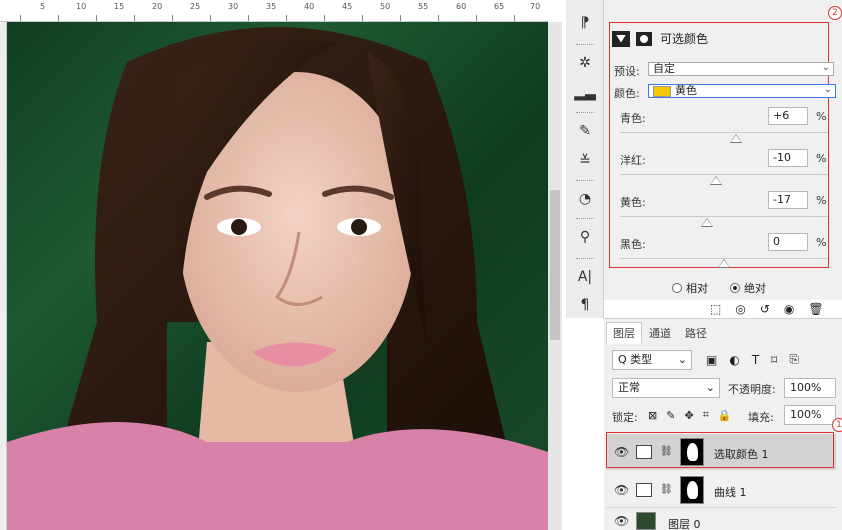 Image resolution: width=842 pixels, height=530 pixels. Describe the element at coordinates (755, 288) in the screenshot. I see `method-absolute-label: 绝对` at that location.